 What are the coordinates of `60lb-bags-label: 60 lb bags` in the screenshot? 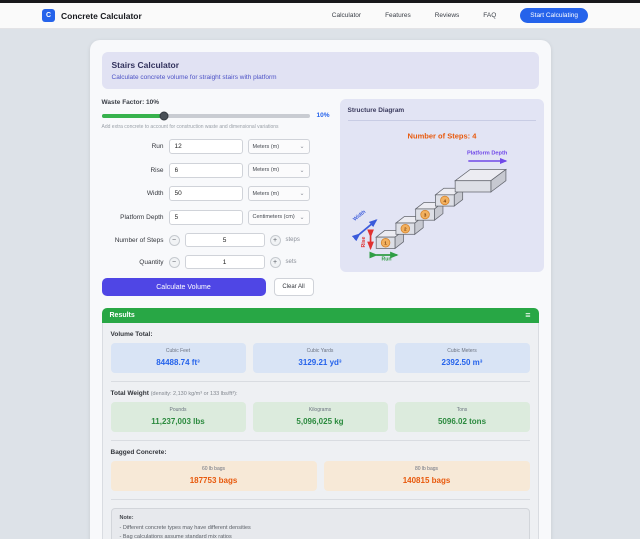 It's located at (213, 469).